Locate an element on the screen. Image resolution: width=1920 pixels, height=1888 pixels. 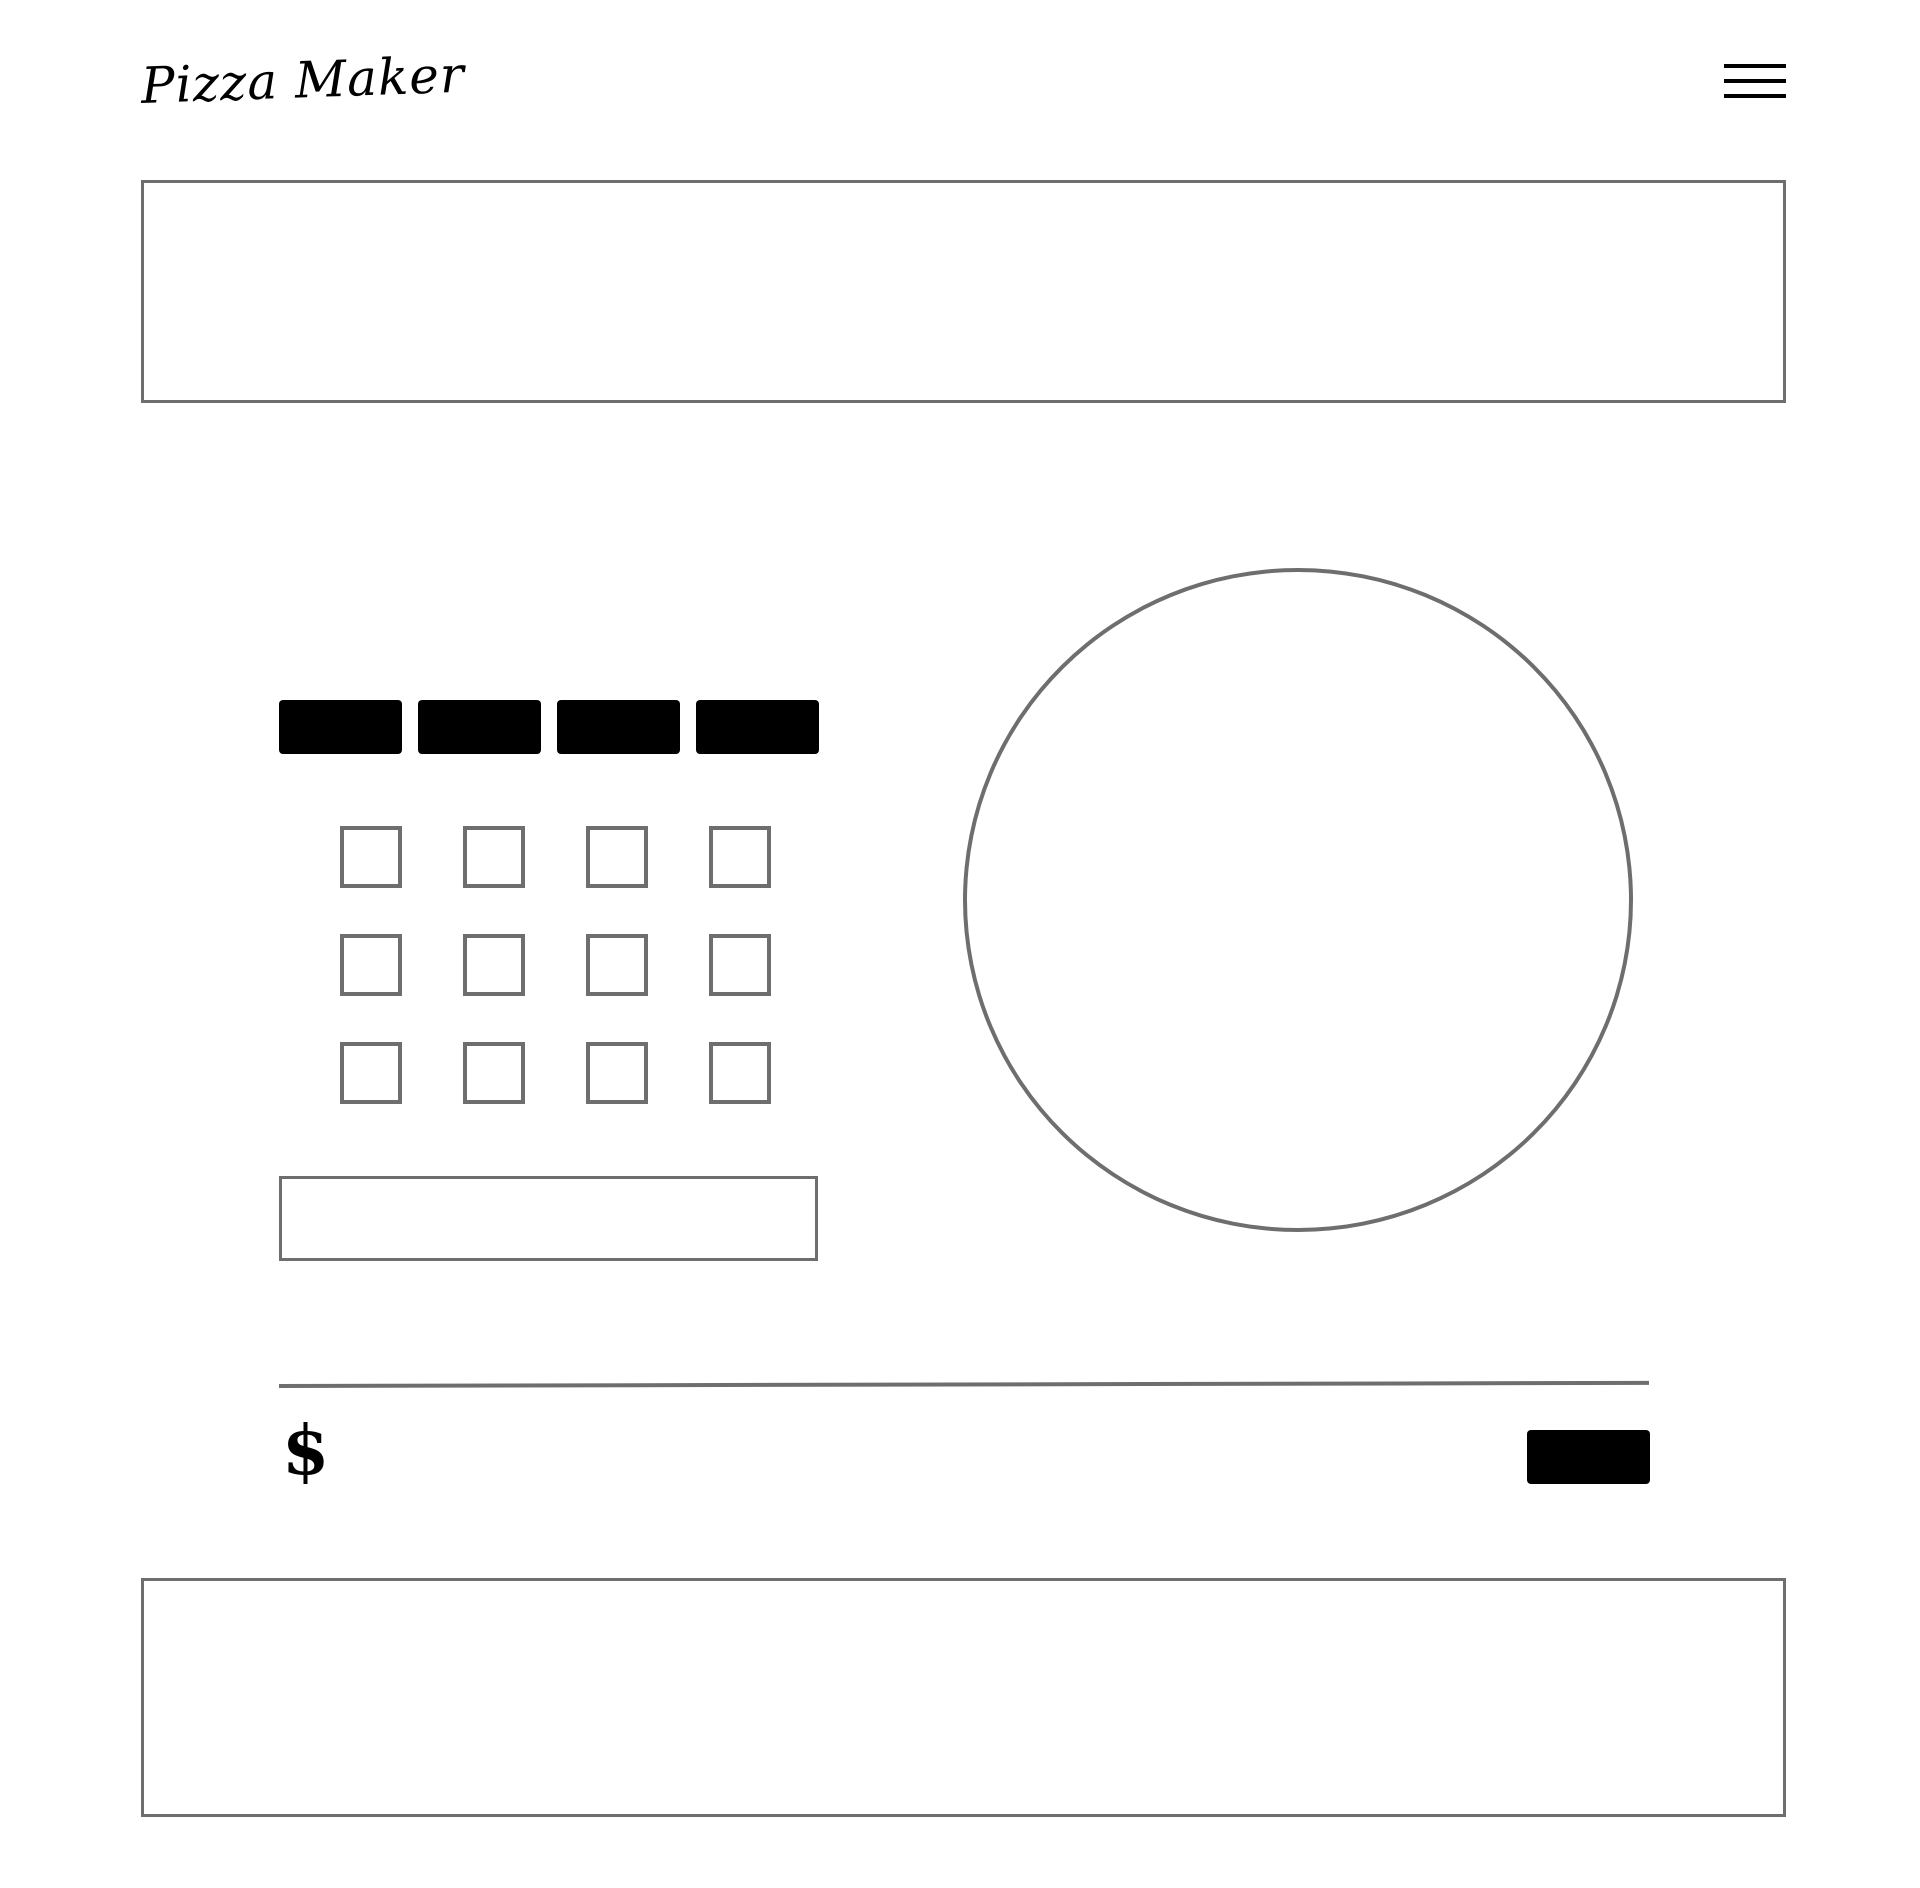
menu-button is located at coordinates (1755, 83).